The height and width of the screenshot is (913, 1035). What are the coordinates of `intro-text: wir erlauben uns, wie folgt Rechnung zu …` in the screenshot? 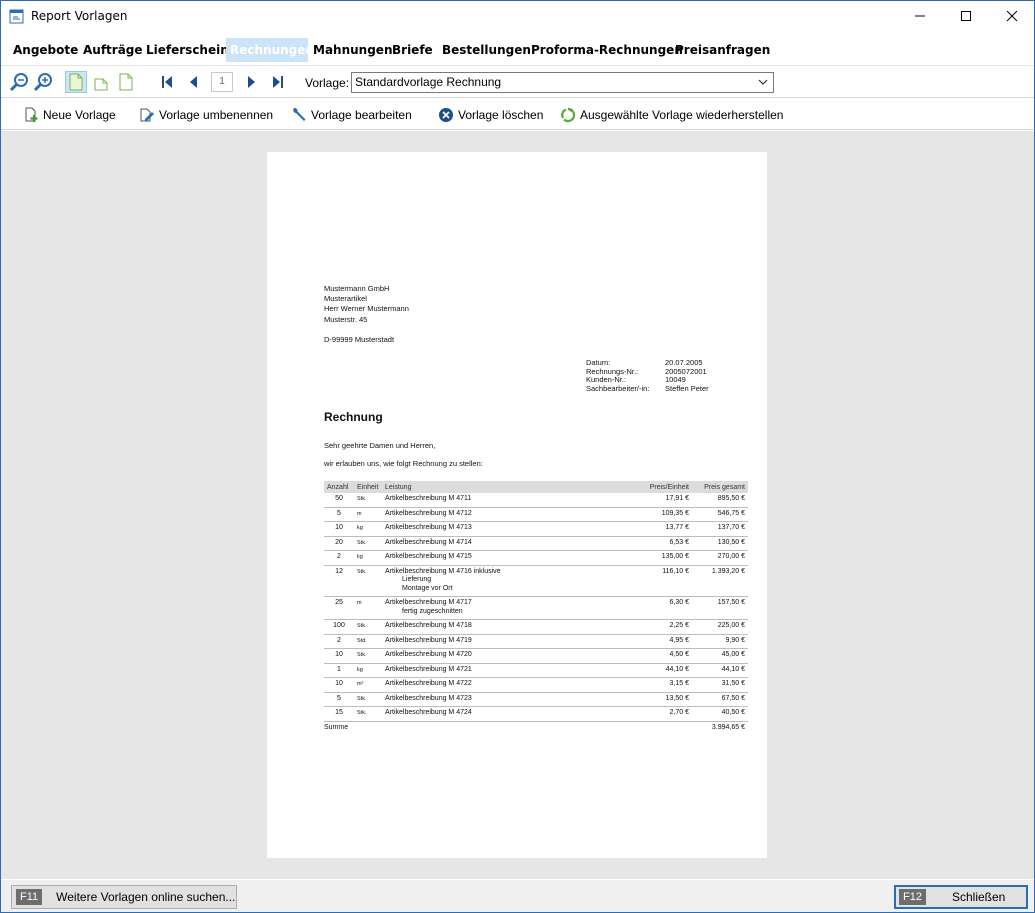 It's located at (403, 463).